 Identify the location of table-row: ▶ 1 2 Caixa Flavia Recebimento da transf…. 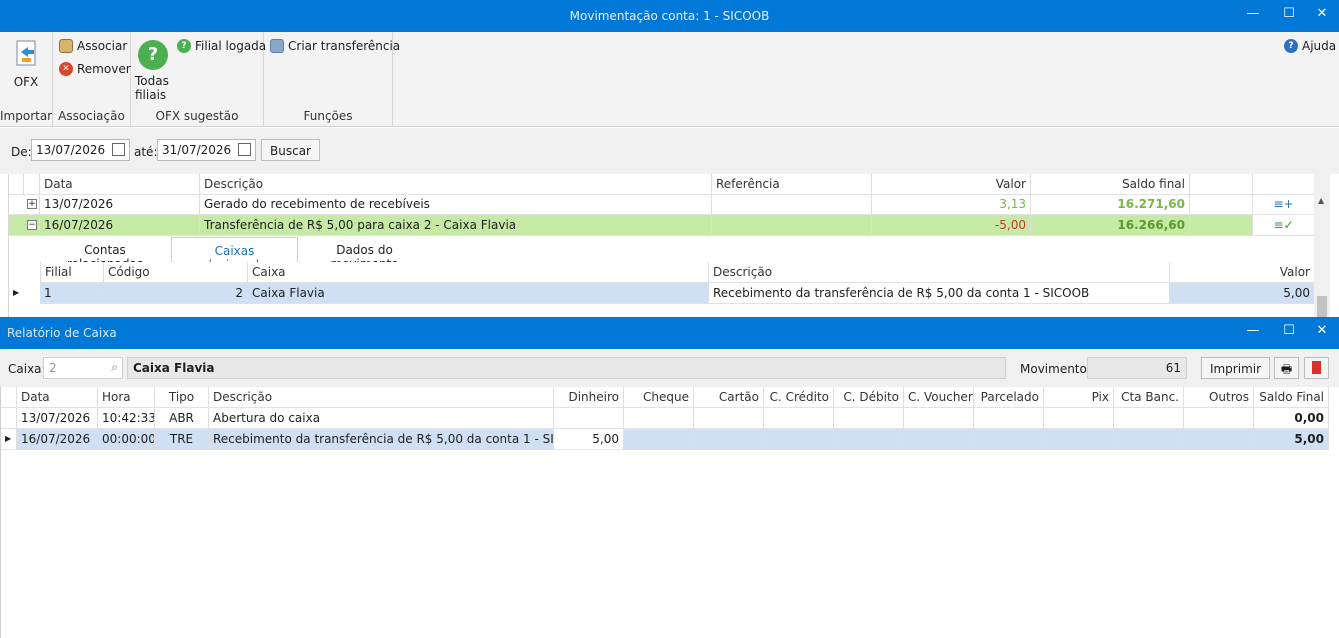
(662, 293).